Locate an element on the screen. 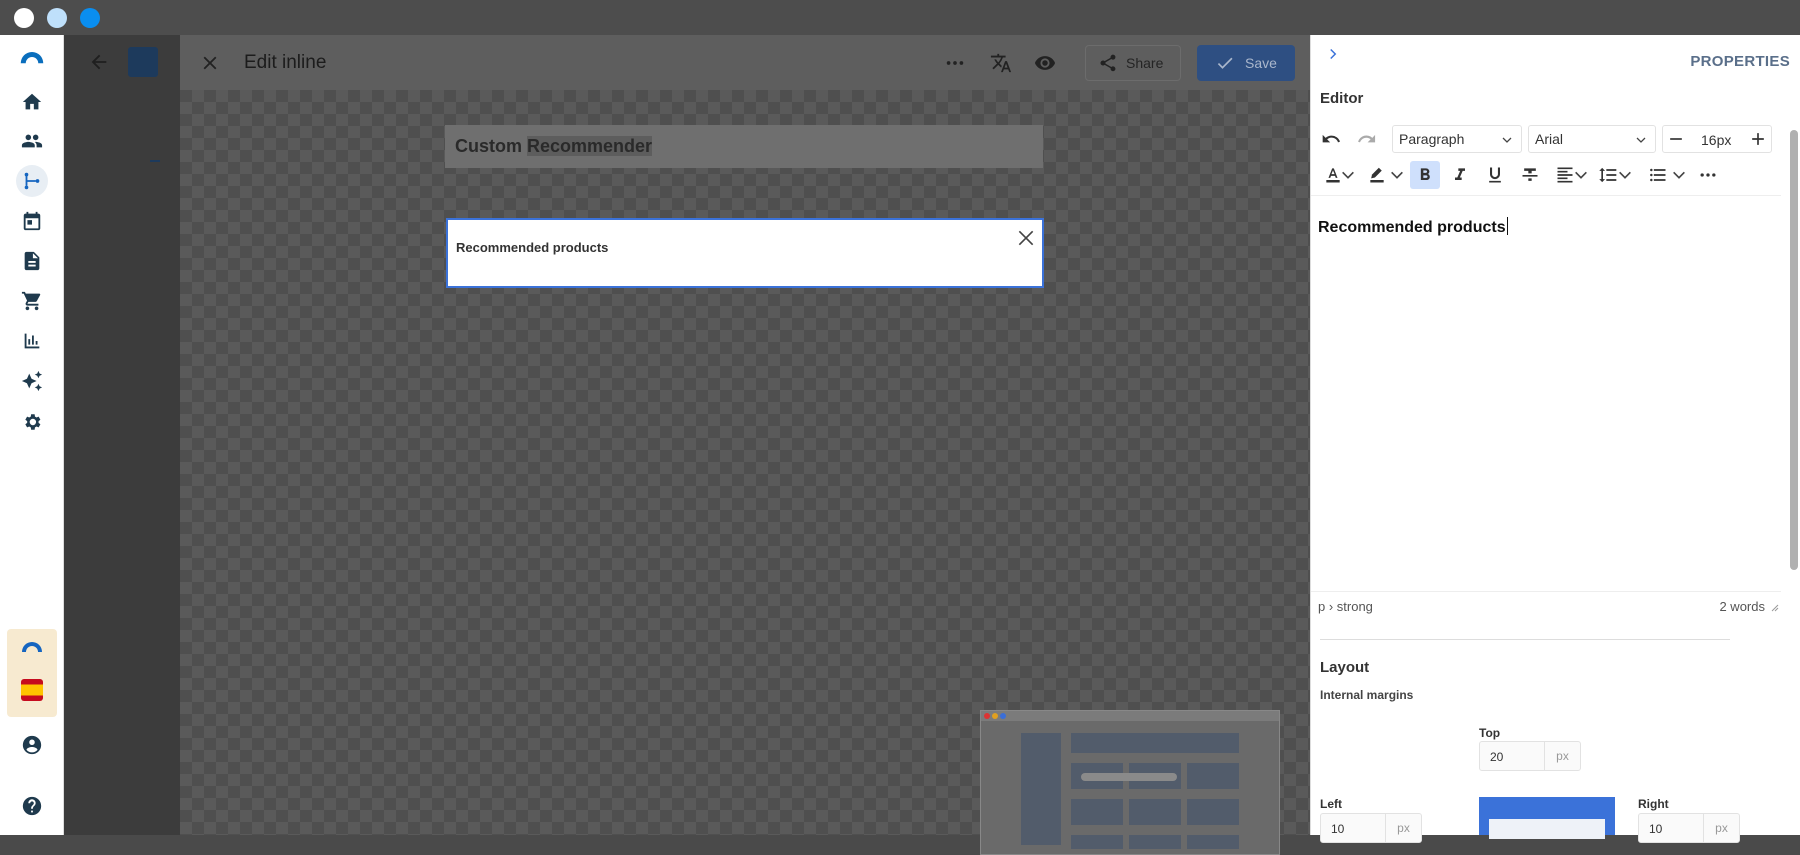 This screenshot has width=1800, height=855. layout-label: Layout is located at coordinates (1345, 667).